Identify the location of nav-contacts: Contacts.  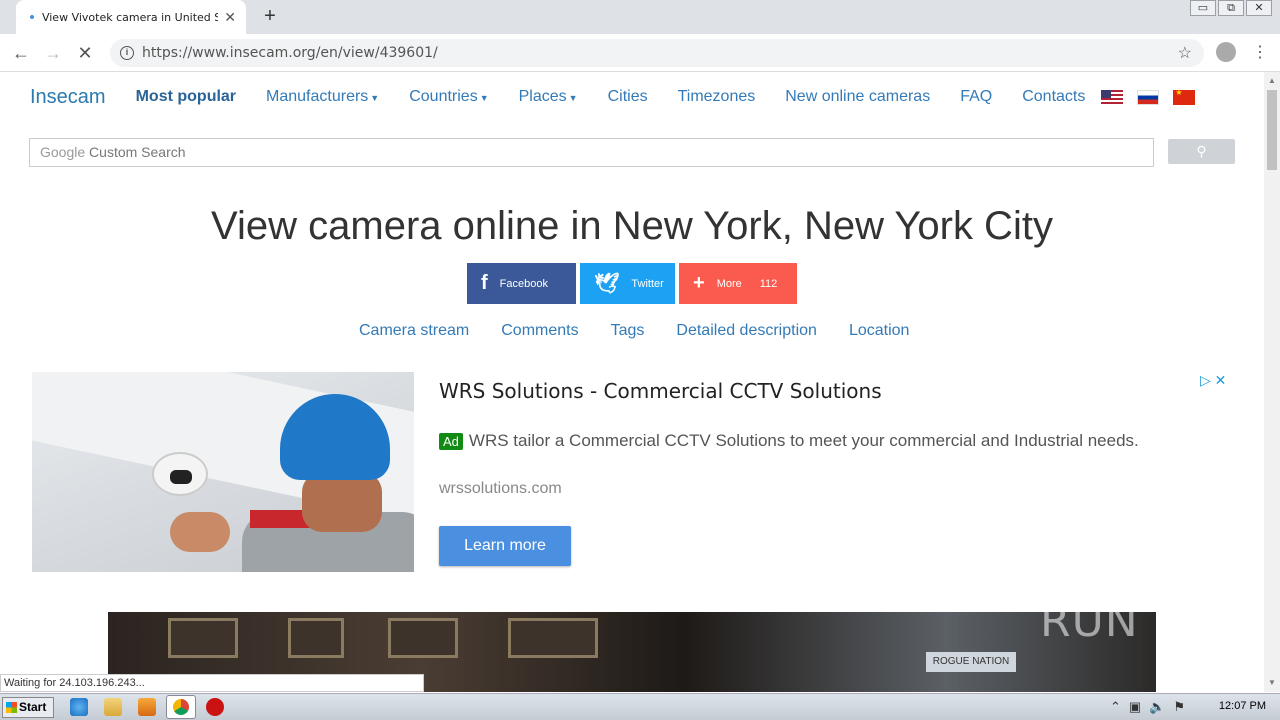
(1053, 97).